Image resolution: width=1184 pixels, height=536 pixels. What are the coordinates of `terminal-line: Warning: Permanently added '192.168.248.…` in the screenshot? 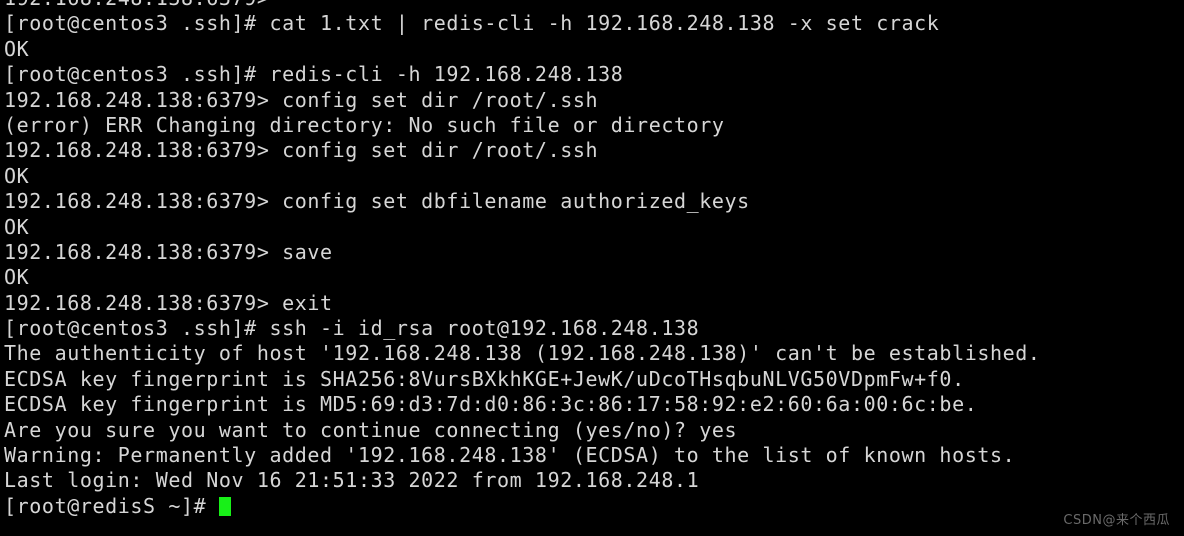 It's located at (510, 455).